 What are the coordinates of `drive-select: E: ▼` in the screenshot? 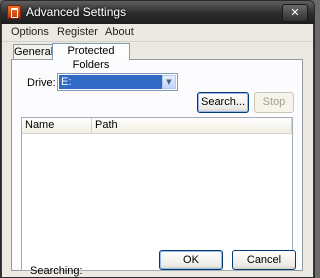 It's located at (117, 82).